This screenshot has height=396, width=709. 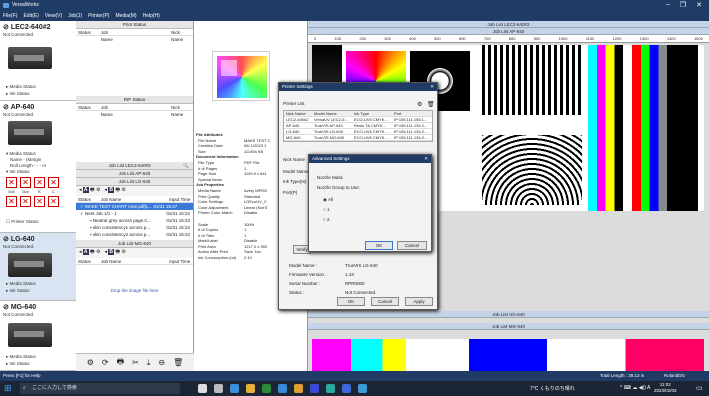 I want to click on weather: 7°C くもりのち晴れ, so click(x=552, y=388).